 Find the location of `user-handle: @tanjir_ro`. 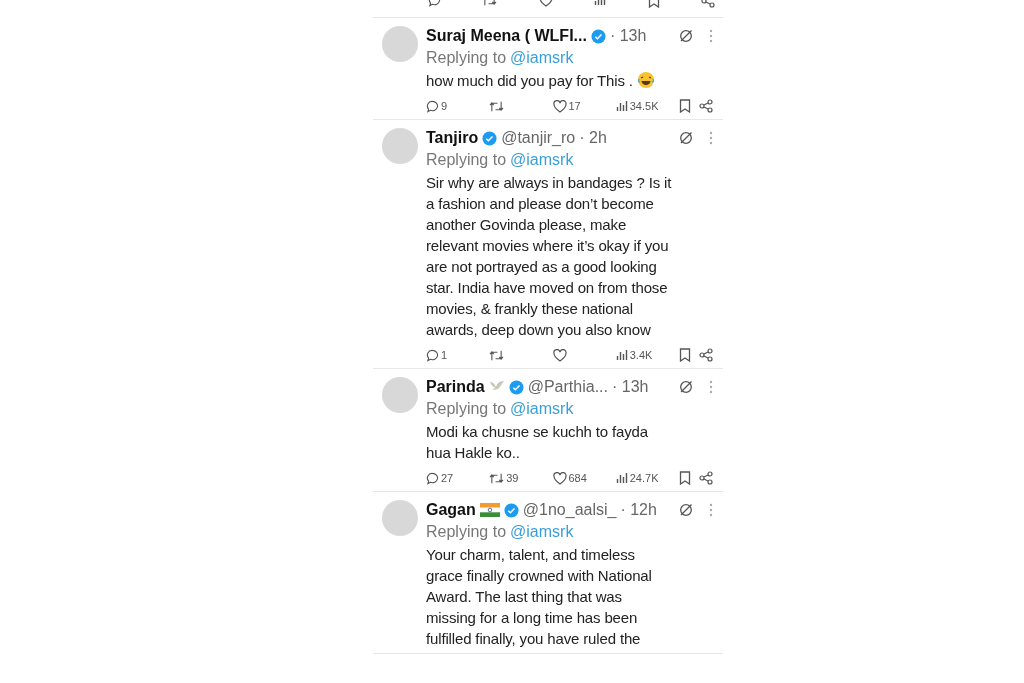

user-handle: @tanjir_ro is located at coordinates (538, 138).